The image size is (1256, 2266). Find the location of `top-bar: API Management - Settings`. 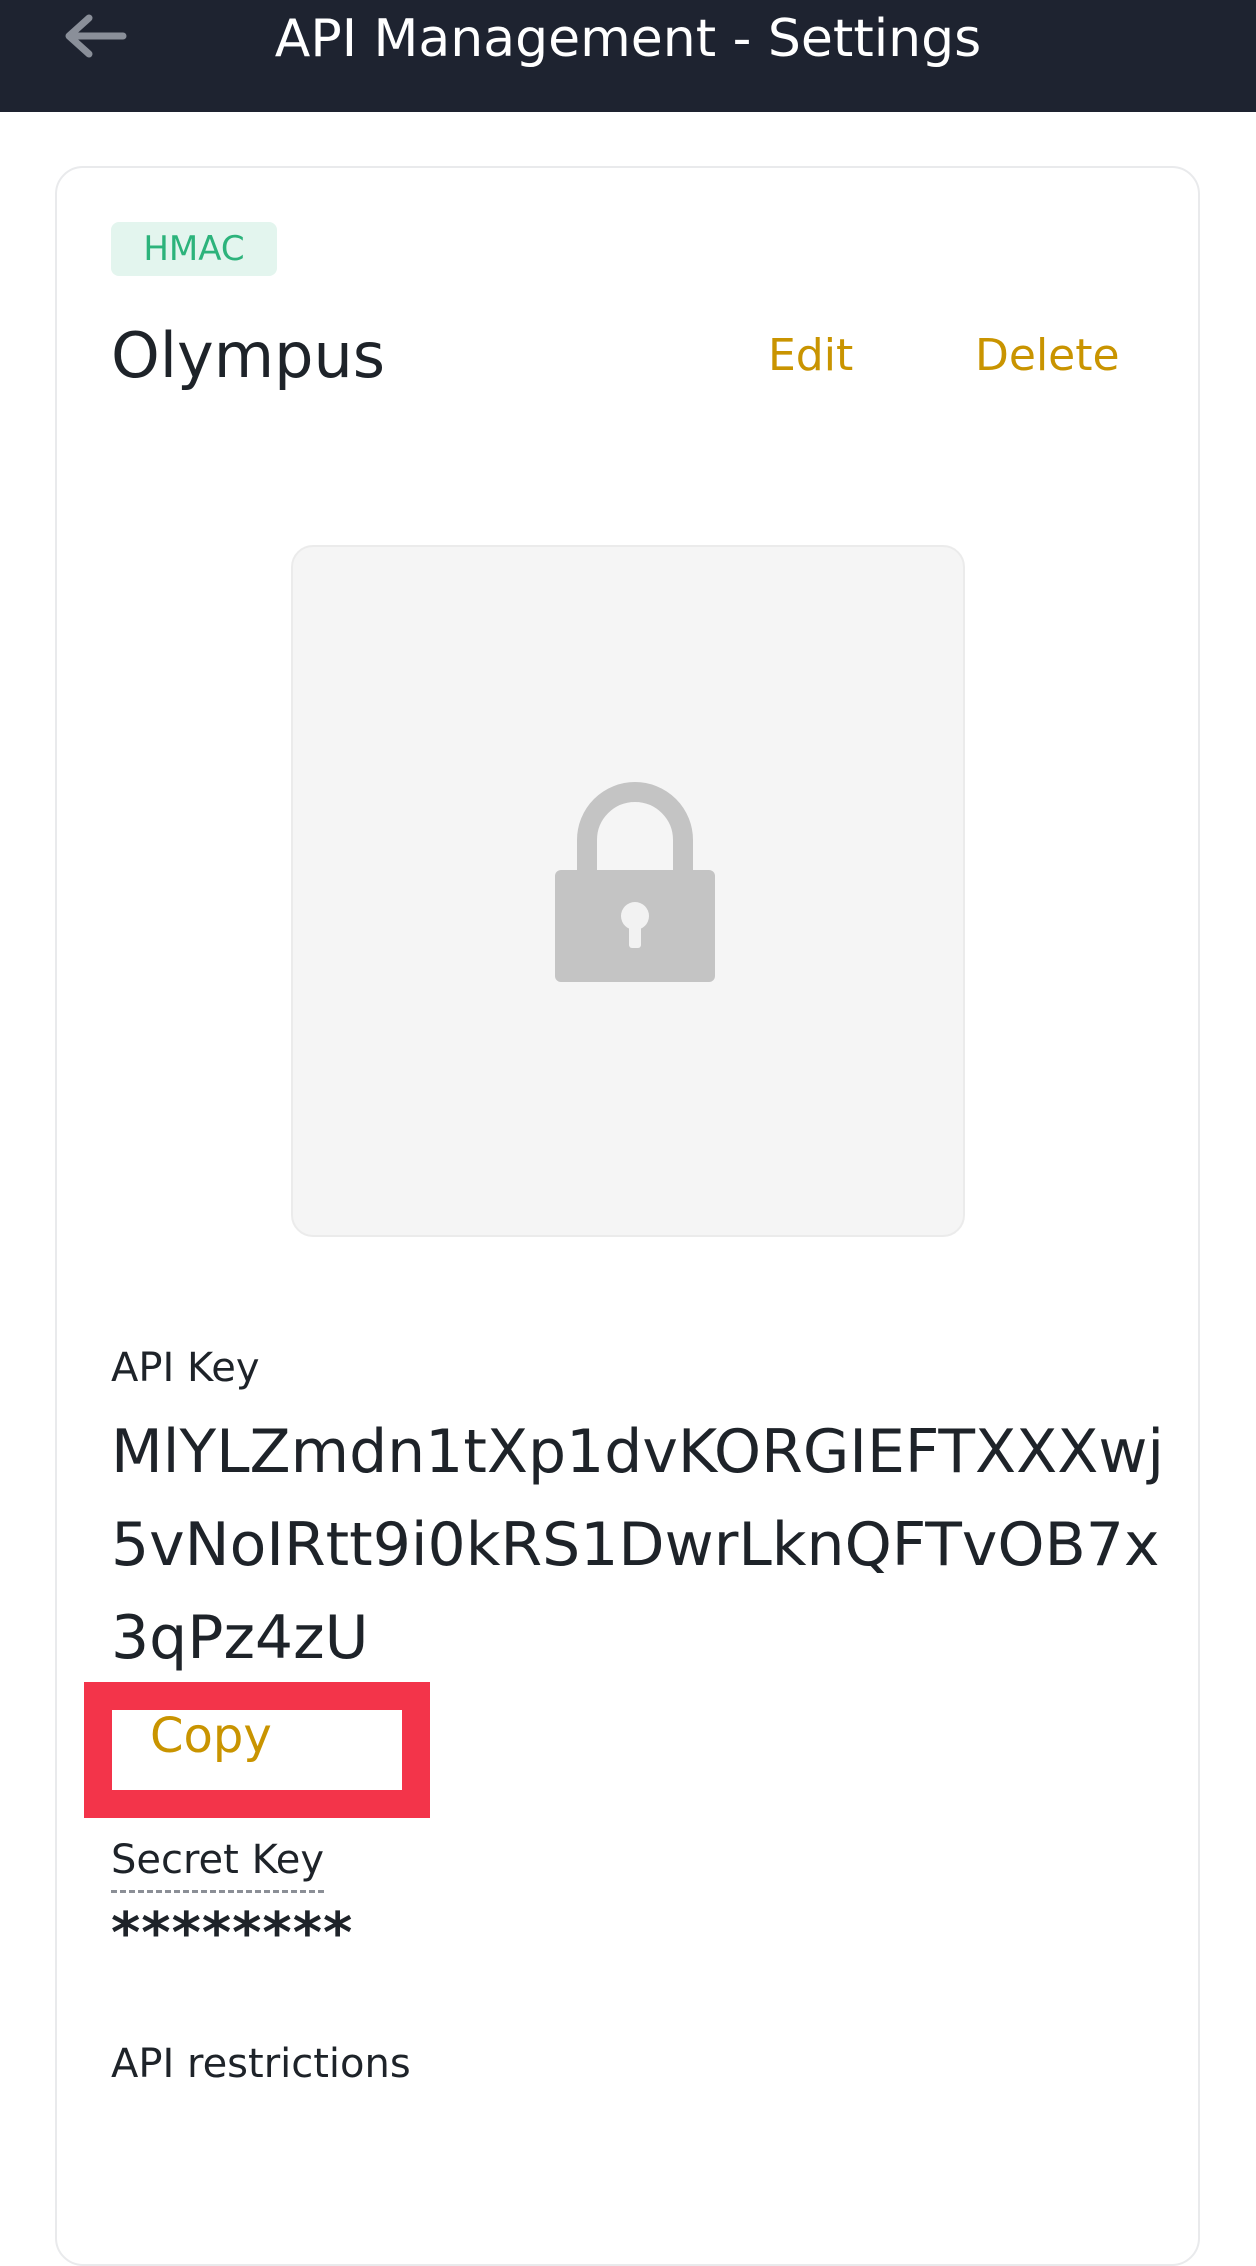

top-bar: API Management - Settings is located at coordinates (628, 56).